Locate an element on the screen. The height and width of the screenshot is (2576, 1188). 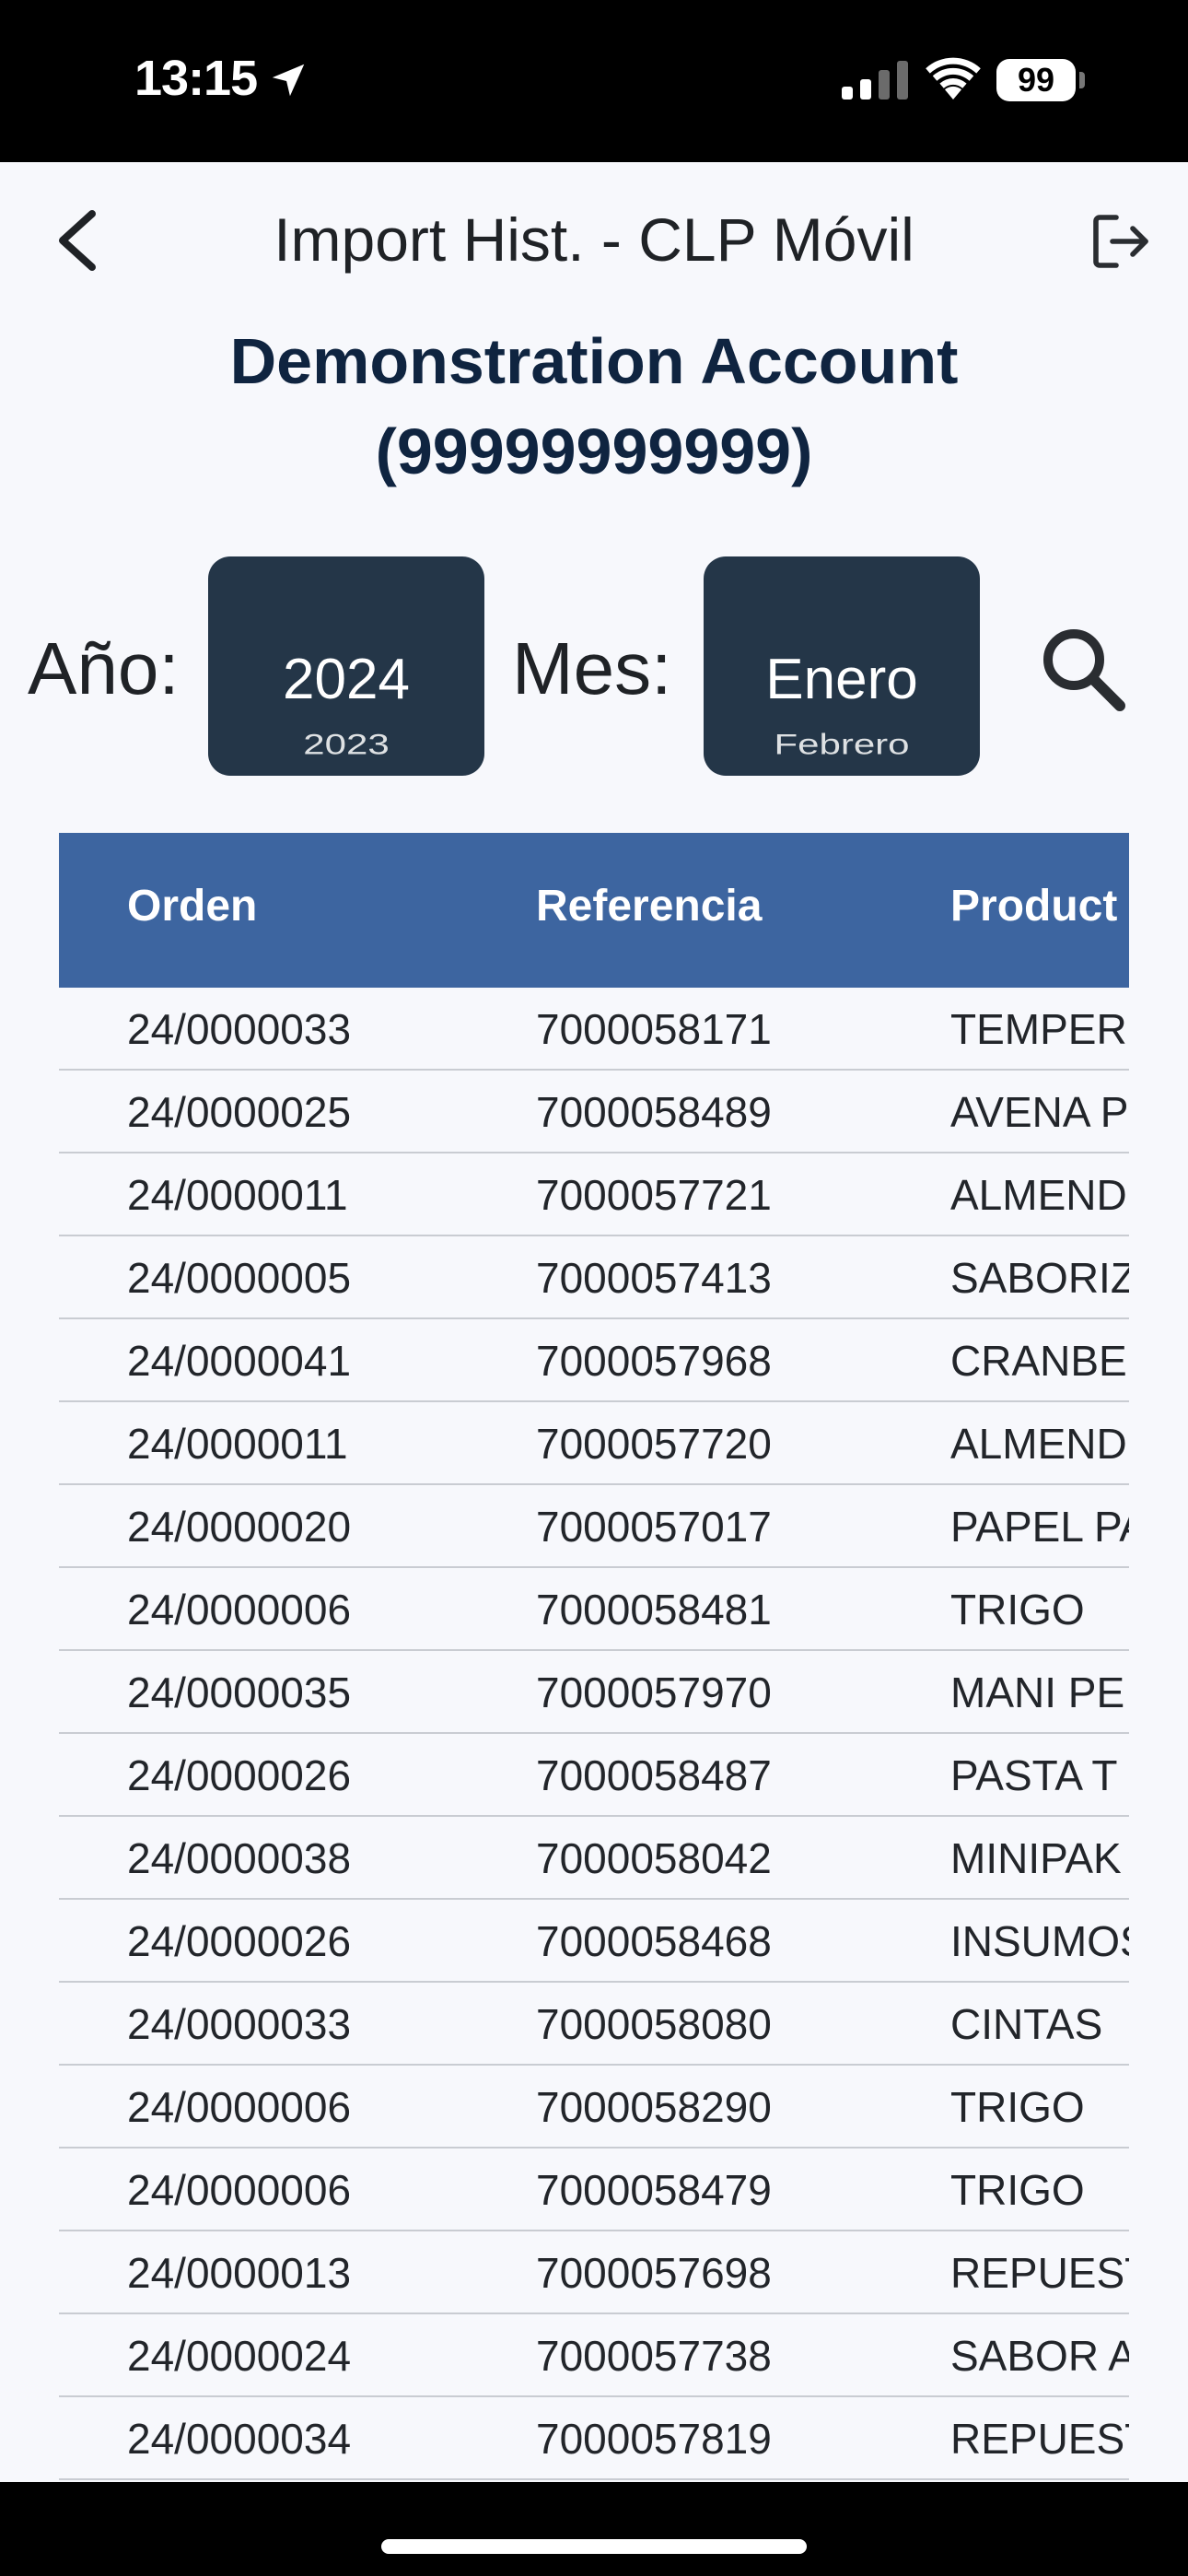
month-selected-option: Enero is located at coordinates (842, 679).